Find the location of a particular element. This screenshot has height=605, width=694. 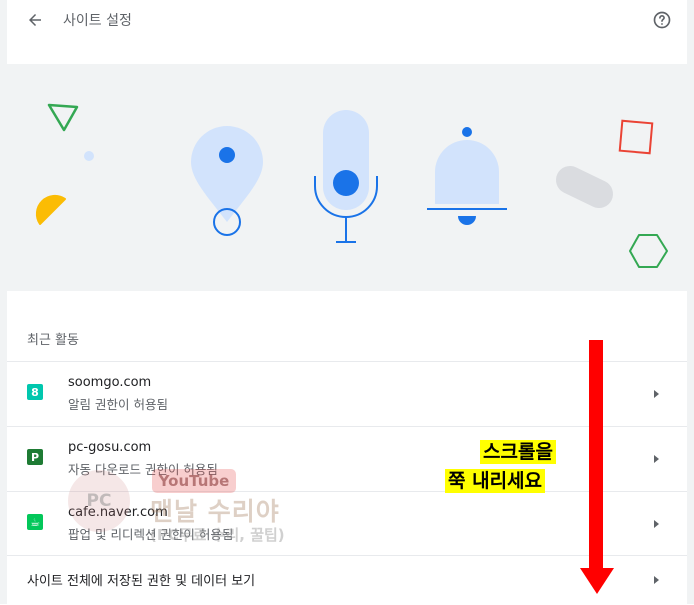

watermark-badge: PC is located at coordinates (99, 501).